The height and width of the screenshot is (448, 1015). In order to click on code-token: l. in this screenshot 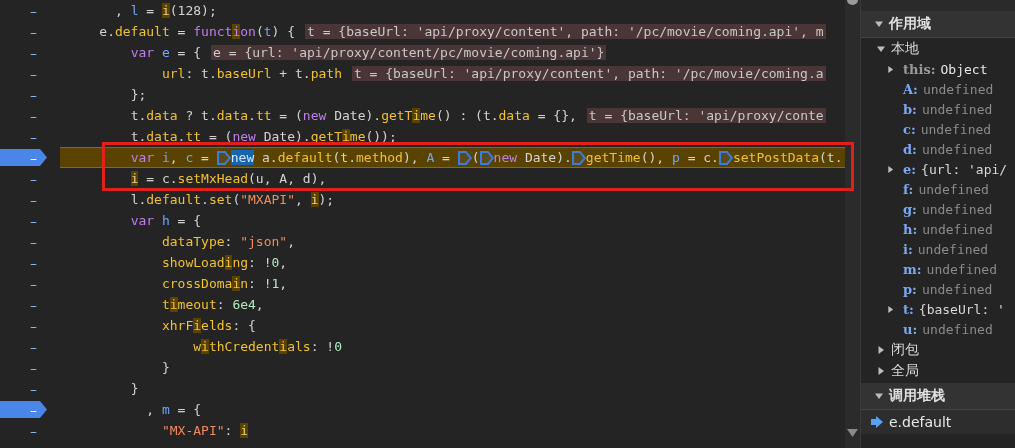, I will do `click(138, 199)`.